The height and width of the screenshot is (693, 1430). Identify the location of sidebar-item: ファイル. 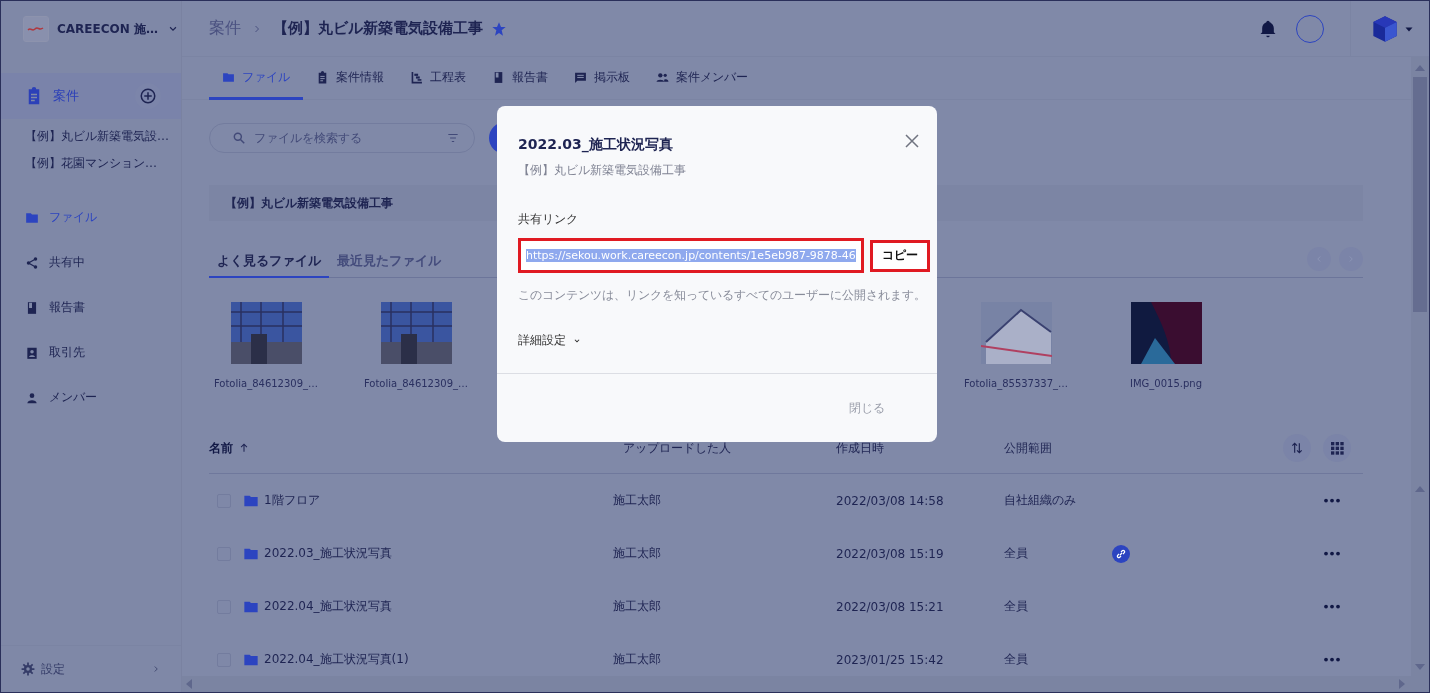
(91, 217).